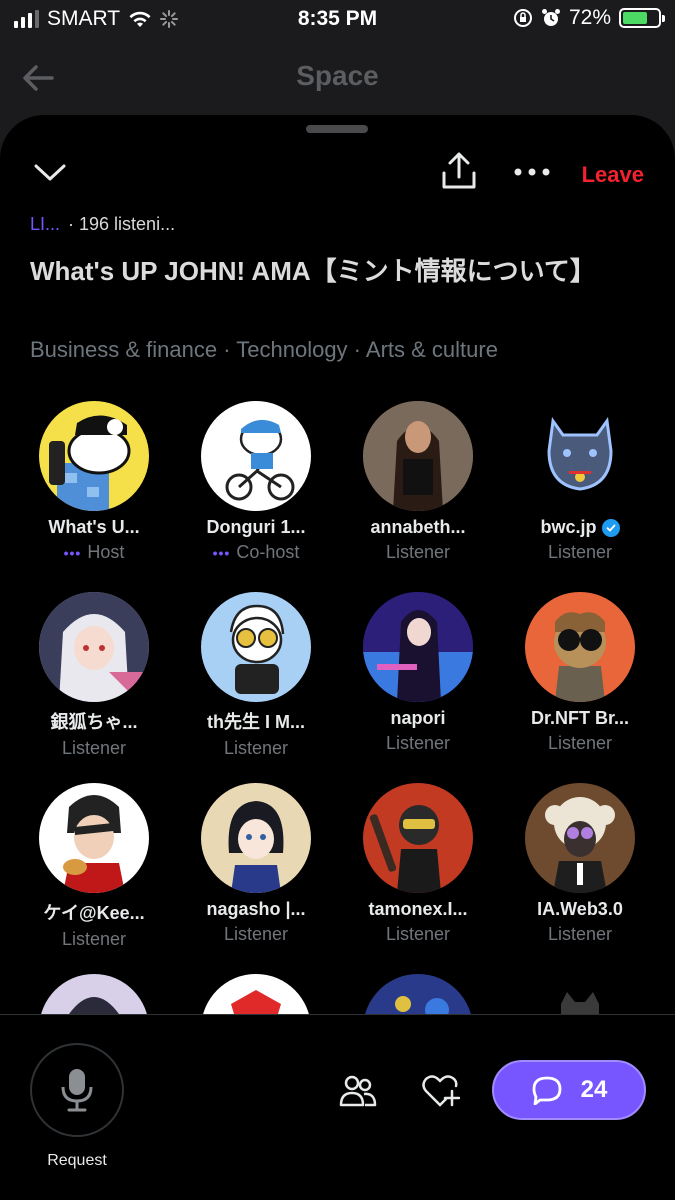  What do you see at coordinates (459, 171) in the screenshot?
I see `share-icon` at bounding box center [459, 171].